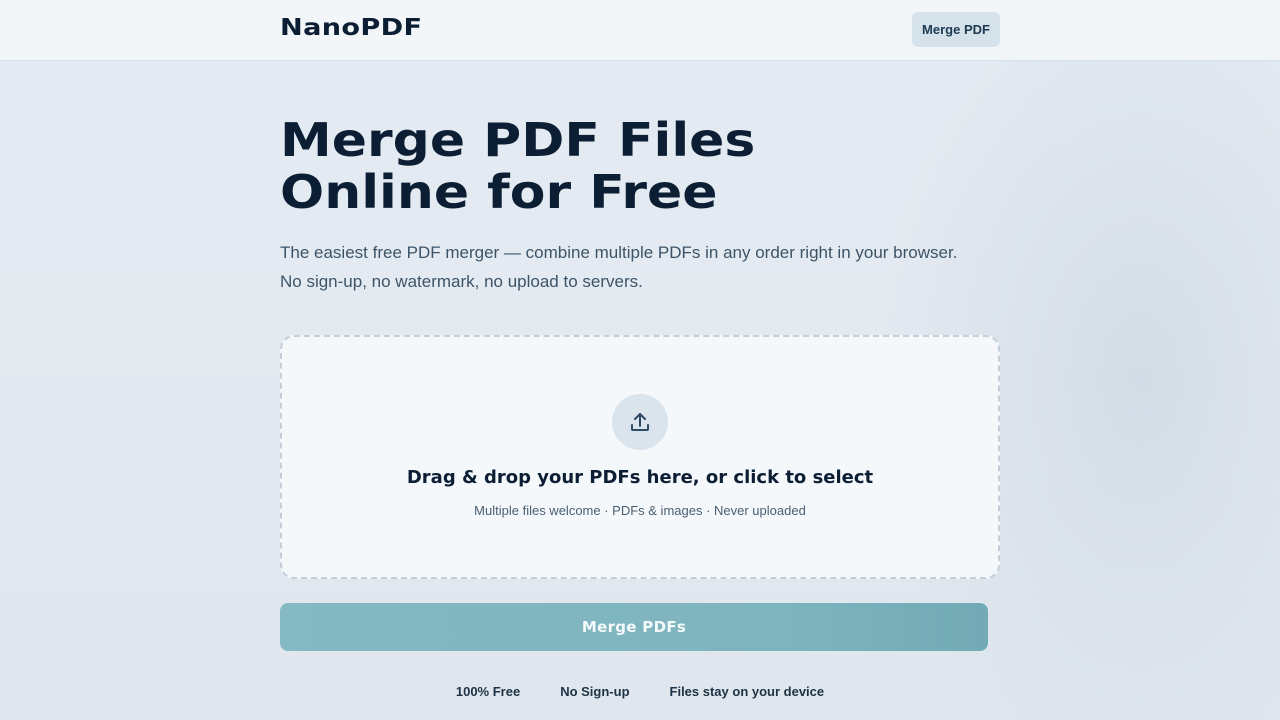  What do you see at coordinates (640, 30) in the screenshot?
I see `top-navbar: NanoPDF Merge PDF` at bounding box center [640, 30].